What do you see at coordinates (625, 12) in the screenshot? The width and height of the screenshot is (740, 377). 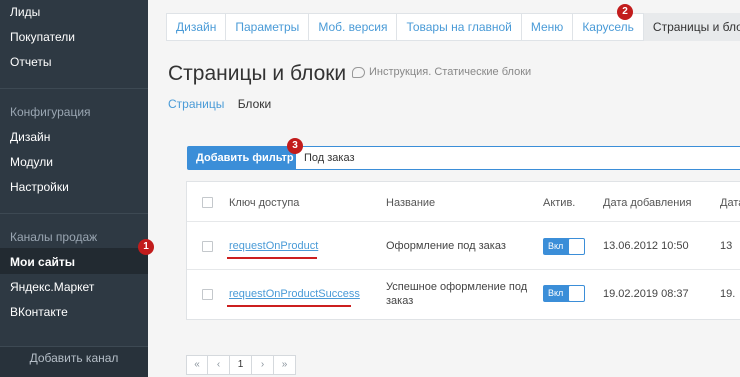 I see `step-badge: 2` at bounding box center [625, 12].